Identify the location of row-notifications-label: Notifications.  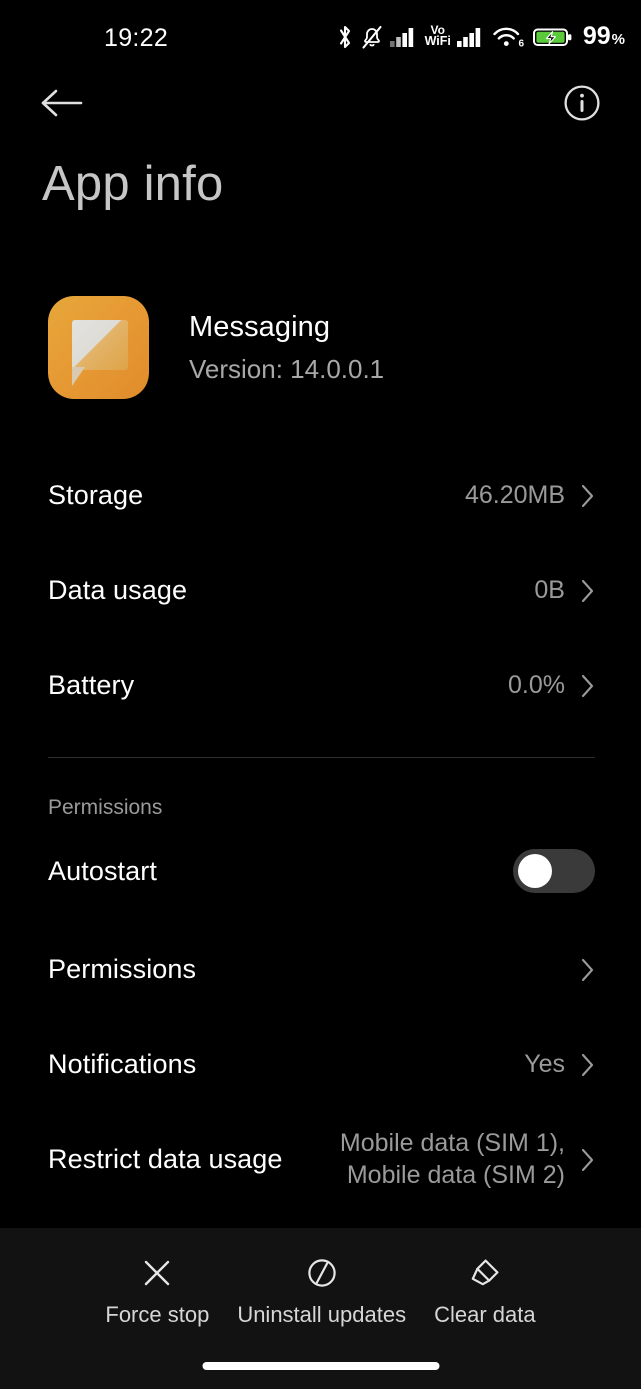
(122, 1064).